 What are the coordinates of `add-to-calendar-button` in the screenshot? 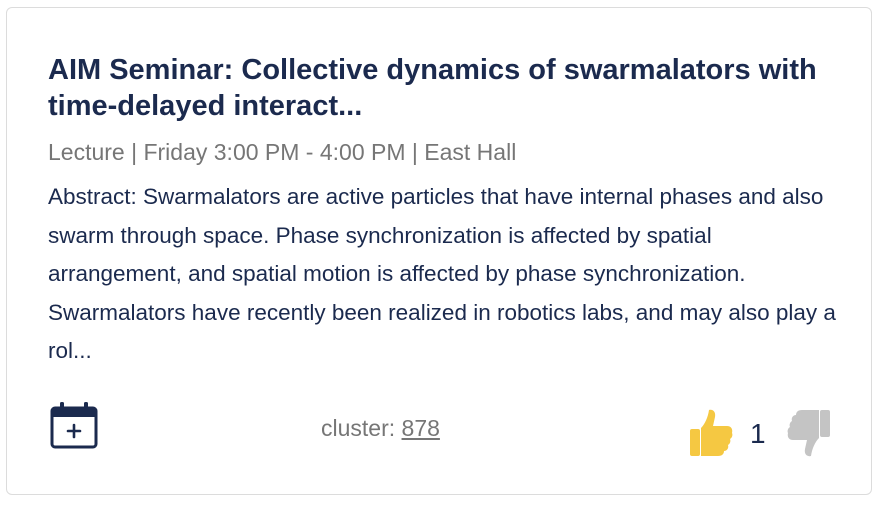 It's located at (74, 425).